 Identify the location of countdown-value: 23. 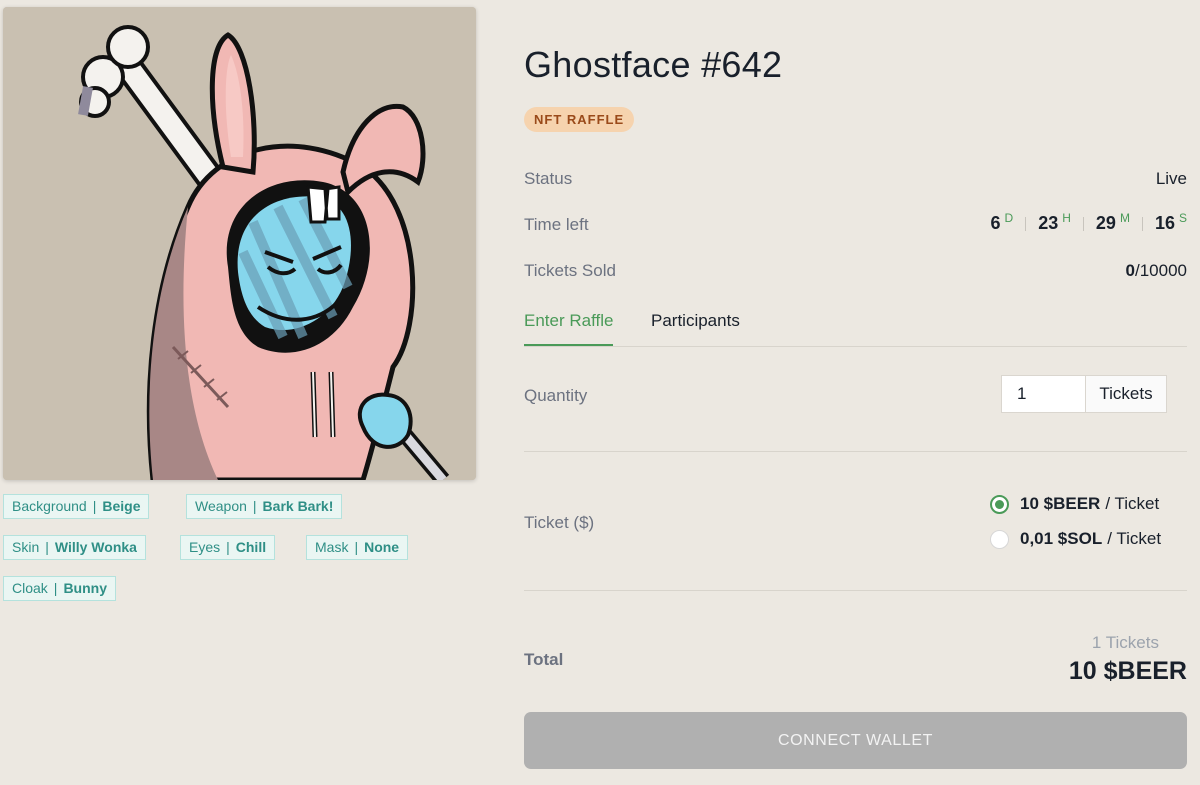
(1048, 223).